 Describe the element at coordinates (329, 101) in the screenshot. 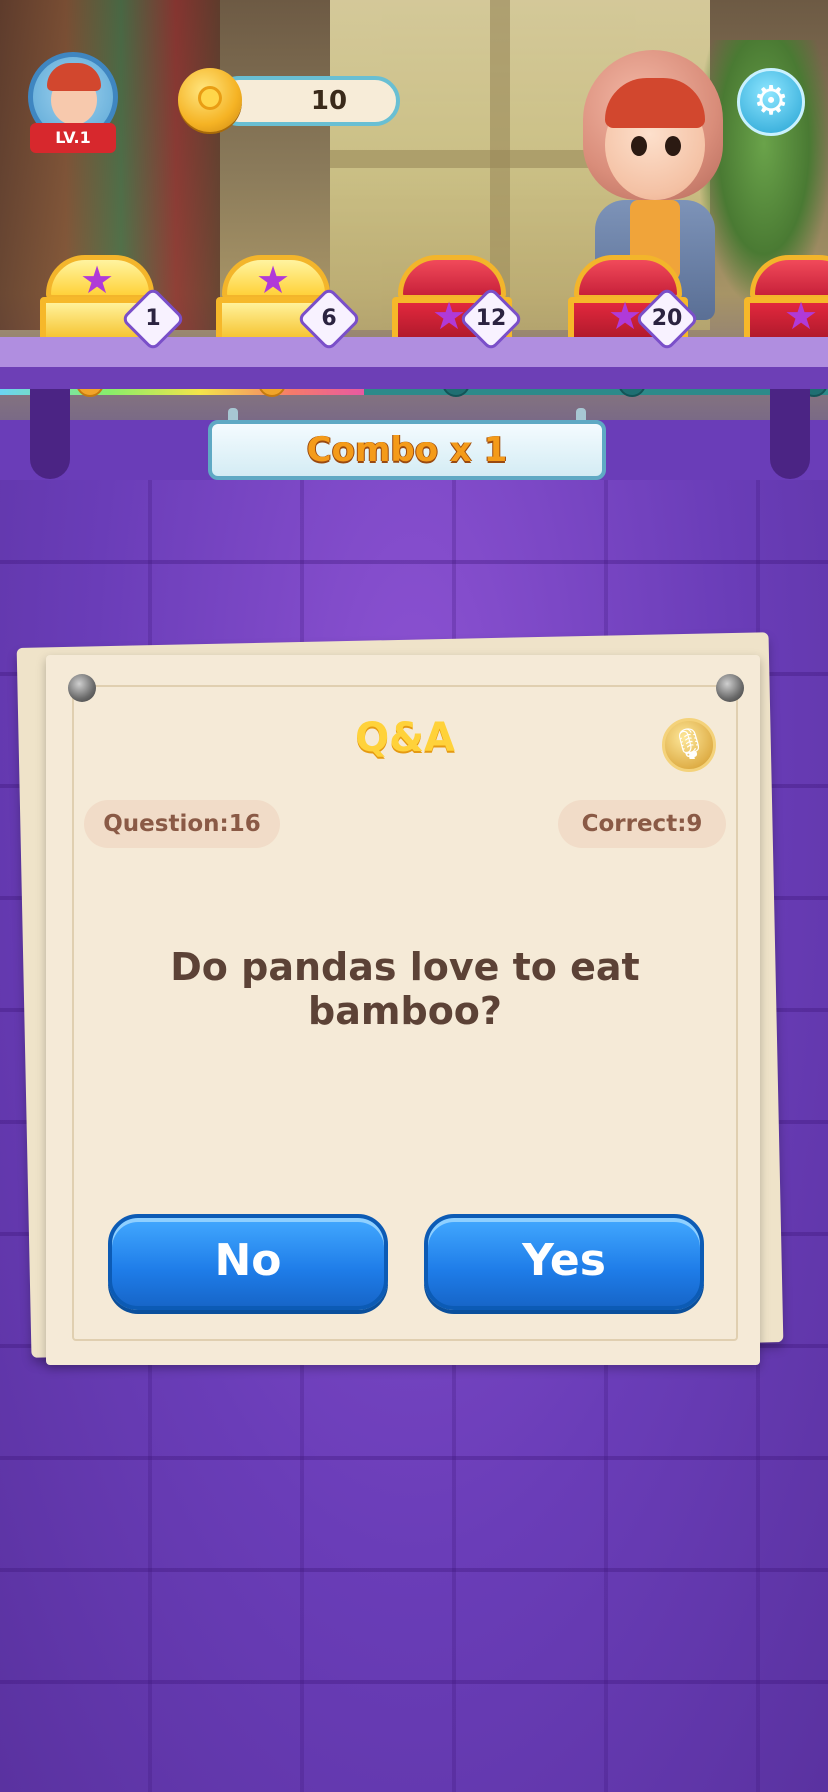

I see `coin-value: 10` at that location.